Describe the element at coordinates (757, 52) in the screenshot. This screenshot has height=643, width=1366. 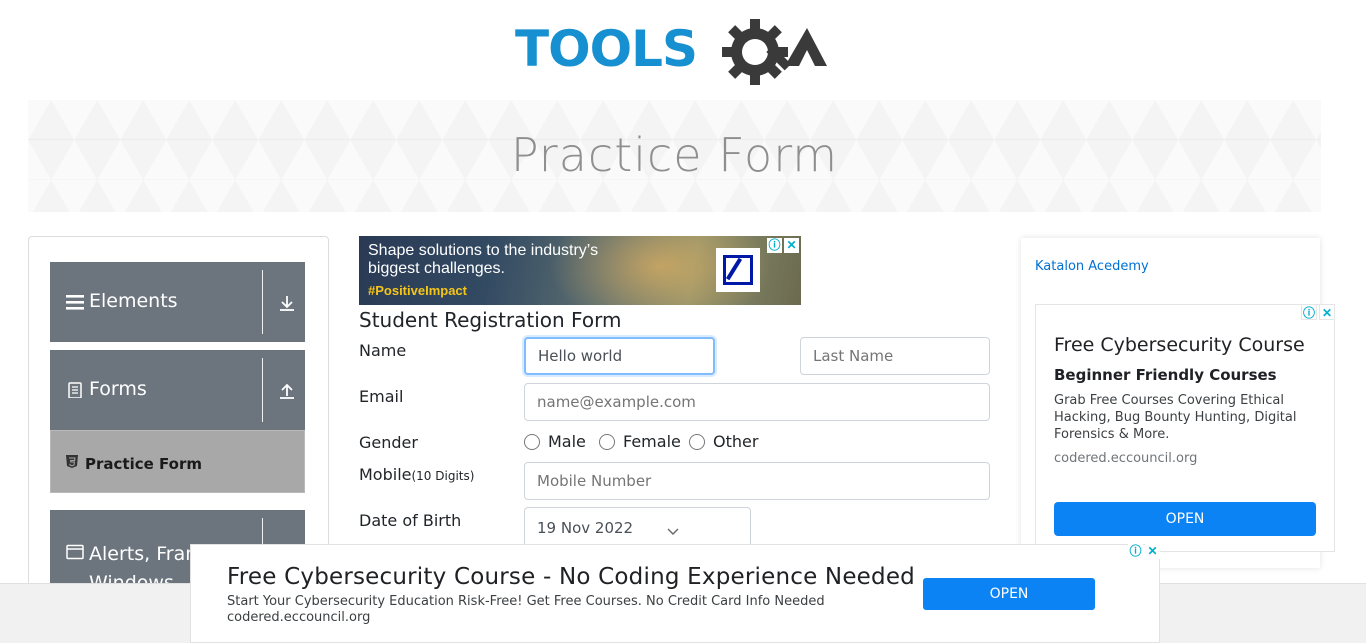
I see `gear-icon` at that location.